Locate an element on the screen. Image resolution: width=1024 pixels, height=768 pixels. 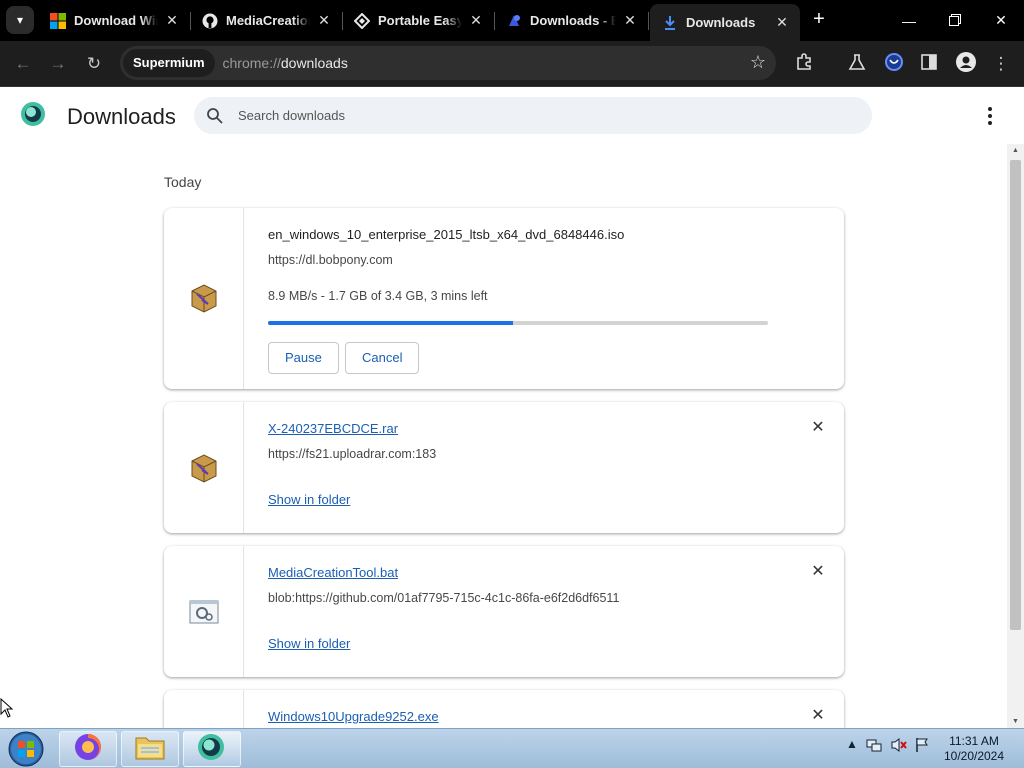
browser-toolbar: ← → ↻ Supermium chrome://downloads ☆ ⋮ is located at coordinates (512, 64).